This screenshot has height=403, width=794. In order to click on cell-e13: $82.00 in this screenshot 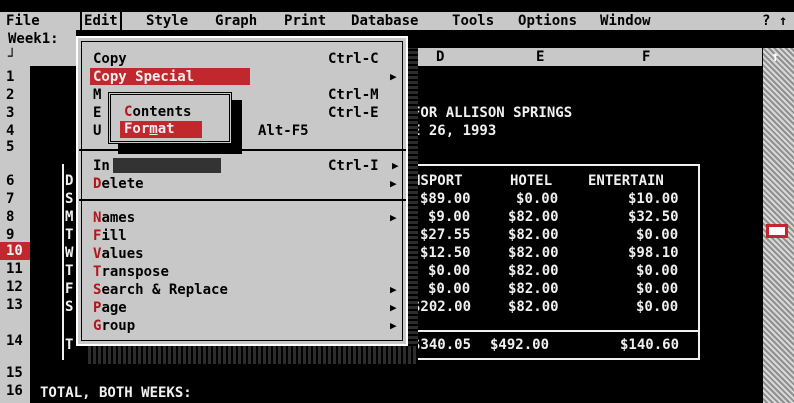, I will do `click(533, 307)`.